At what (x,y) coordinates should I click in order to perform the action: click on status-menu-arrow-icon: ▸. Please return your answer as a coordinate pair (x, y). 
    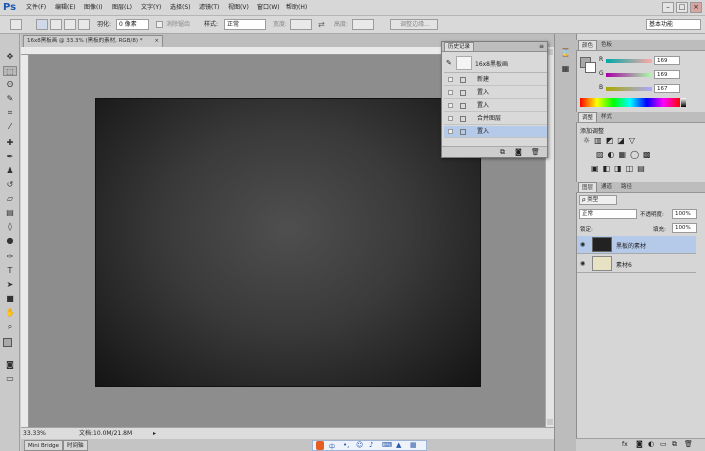
    Looking at the image, I should click on (154, 433).